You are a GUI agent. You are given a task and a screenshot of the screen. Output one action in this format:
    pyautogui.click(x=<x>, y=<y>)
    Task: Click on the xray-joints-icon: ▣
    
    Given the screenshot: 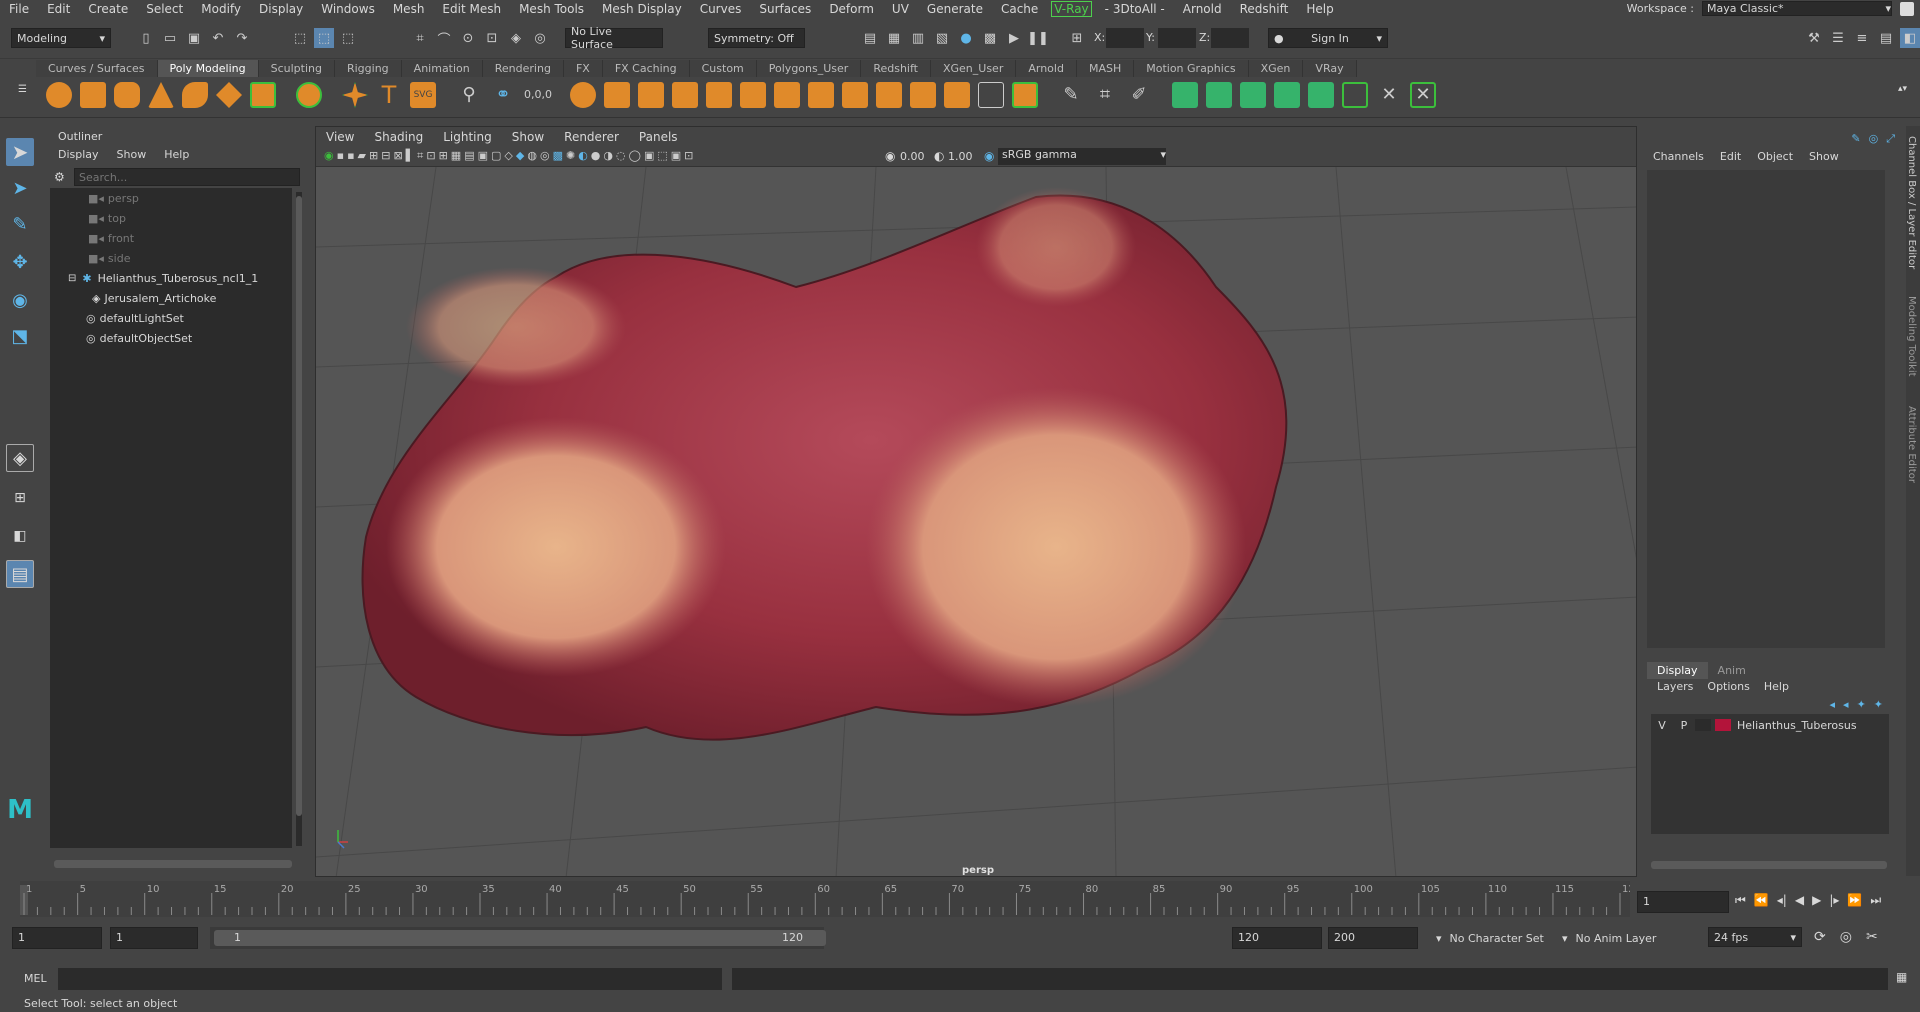 What is the action you would take?
    pyautogui.click(x=676, y=156)
    